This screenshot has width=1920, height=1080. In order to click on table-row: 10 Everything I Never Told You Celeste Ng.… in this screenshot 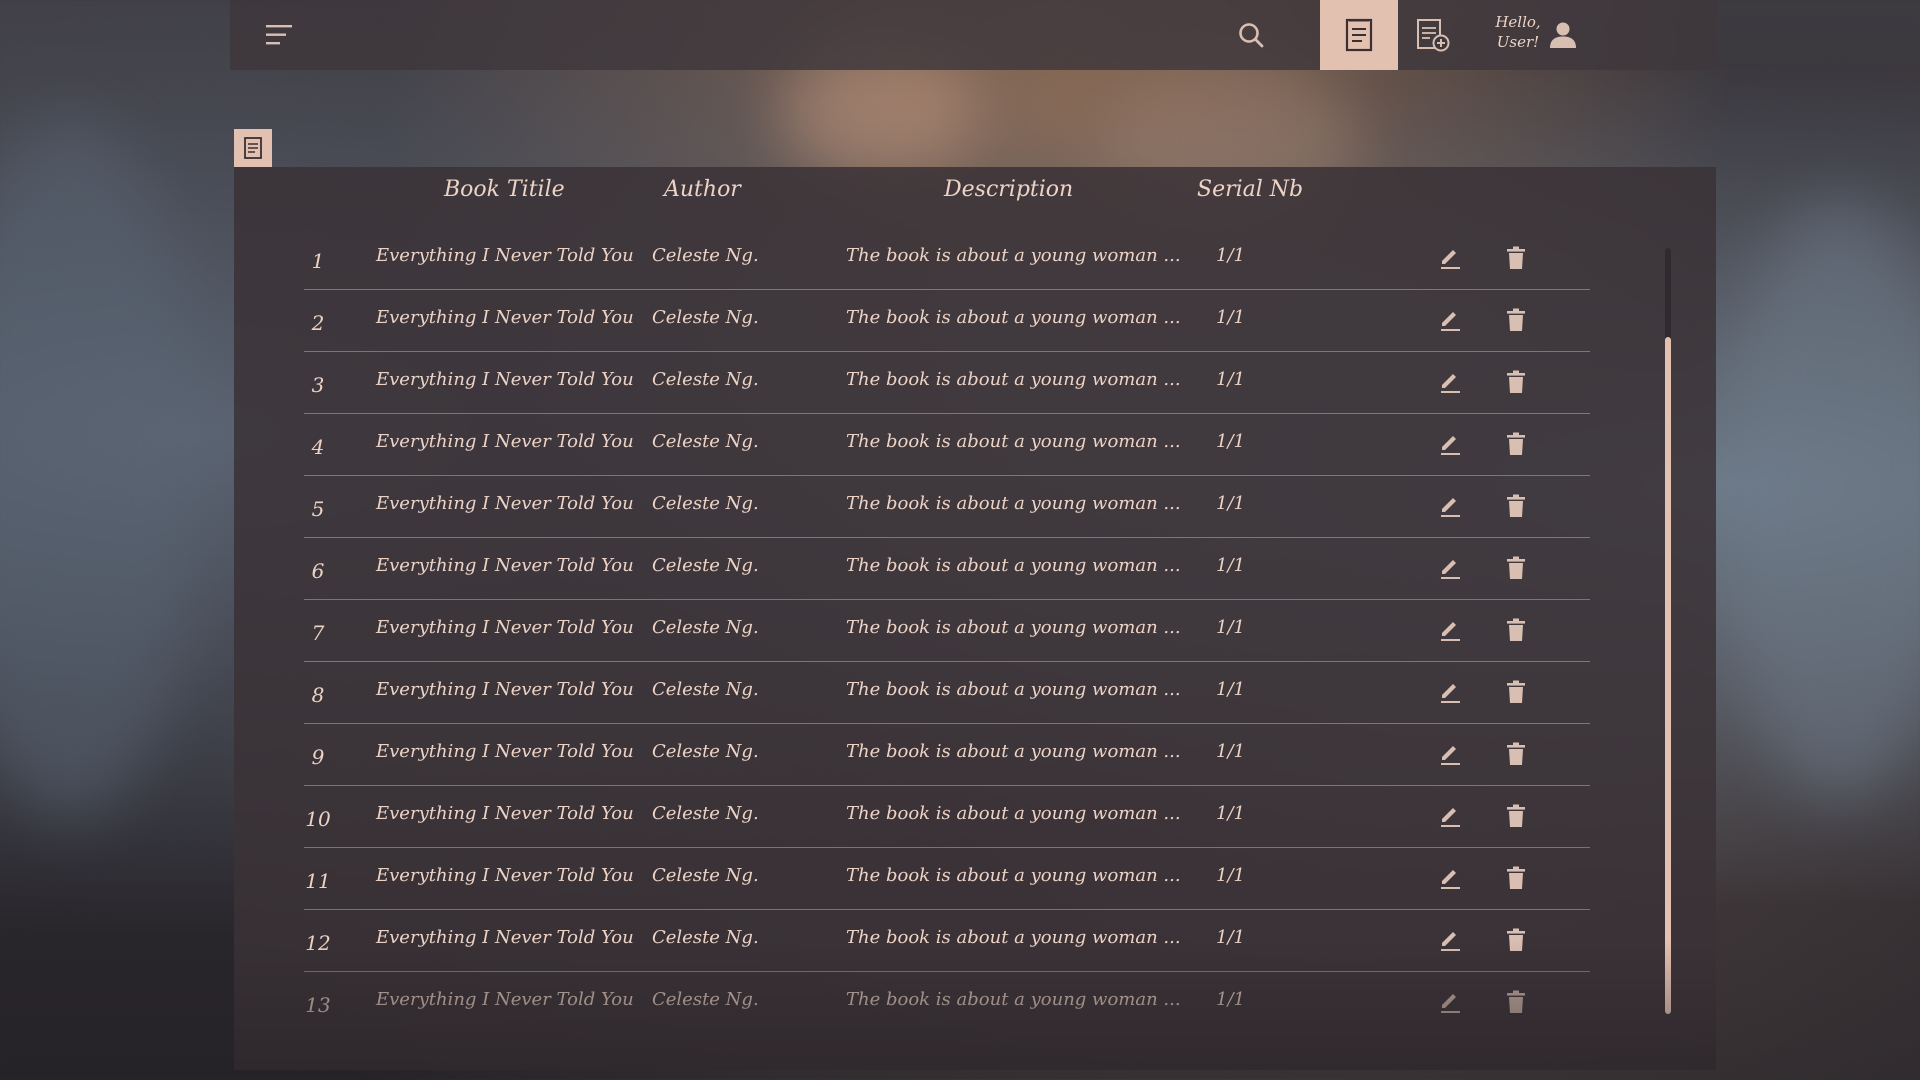, I will do `click(947, 816)`.